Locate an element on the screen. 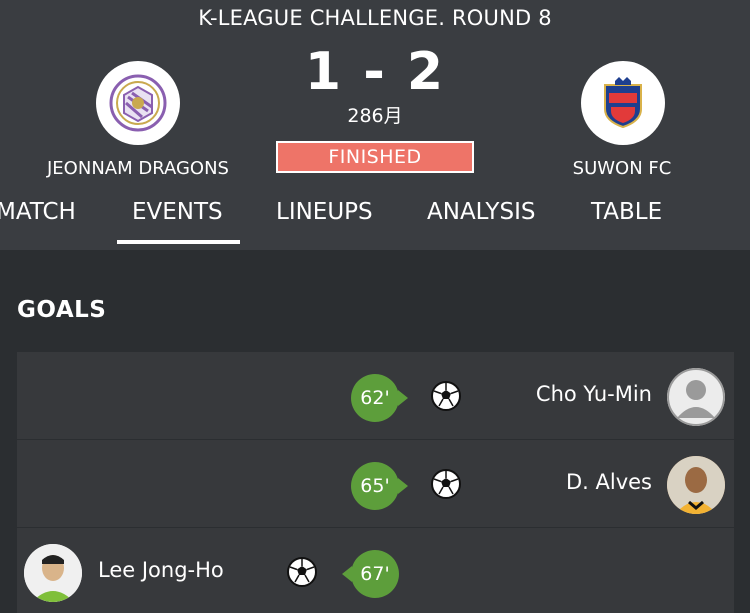 The image size is (750, 613). goal-minute-badge: 62' is located at coordinates (379, 398).